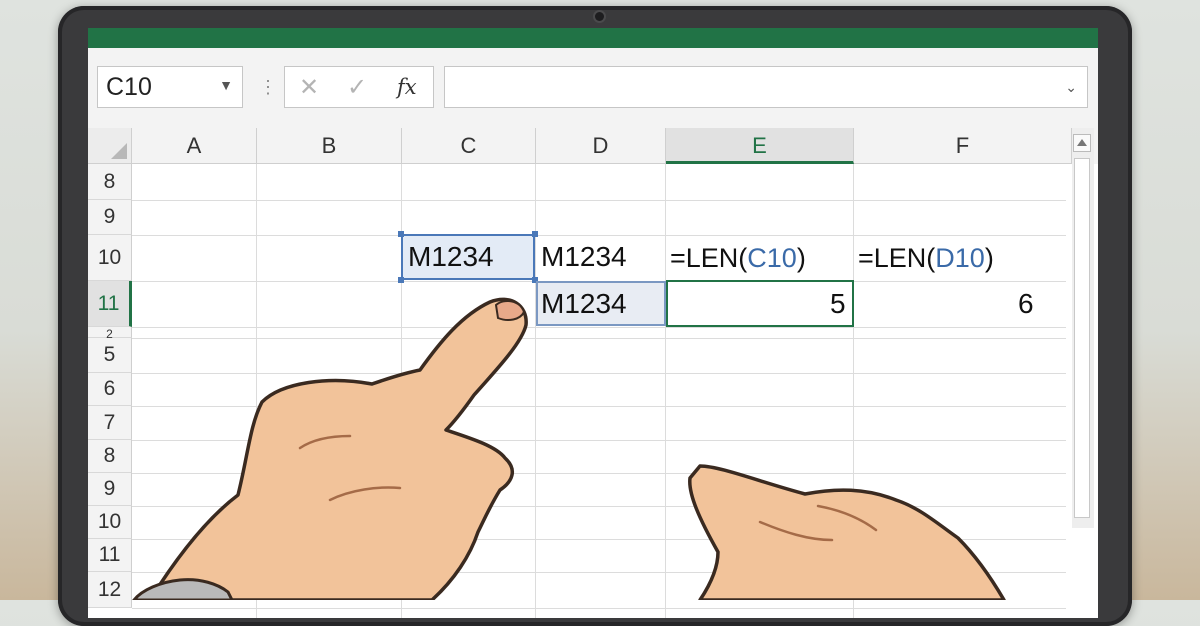 Image resolution: width=1200 pixels, height=626 pixels. Describe the element at coordinates (599, 608) in the screenshot. I see `gridline` at that location.